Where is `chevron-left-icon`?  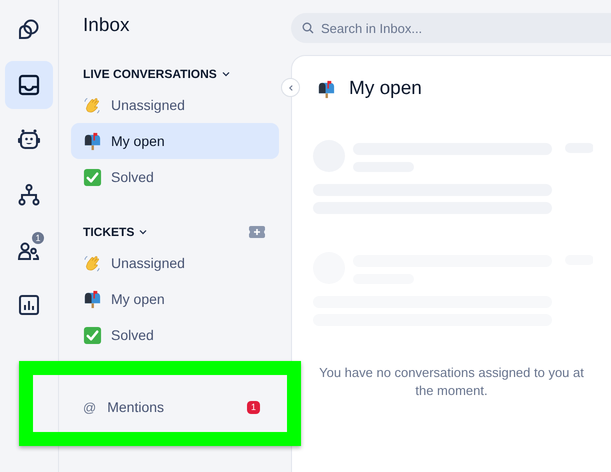
chevron-left-icon is located at coordinates (290, 88).